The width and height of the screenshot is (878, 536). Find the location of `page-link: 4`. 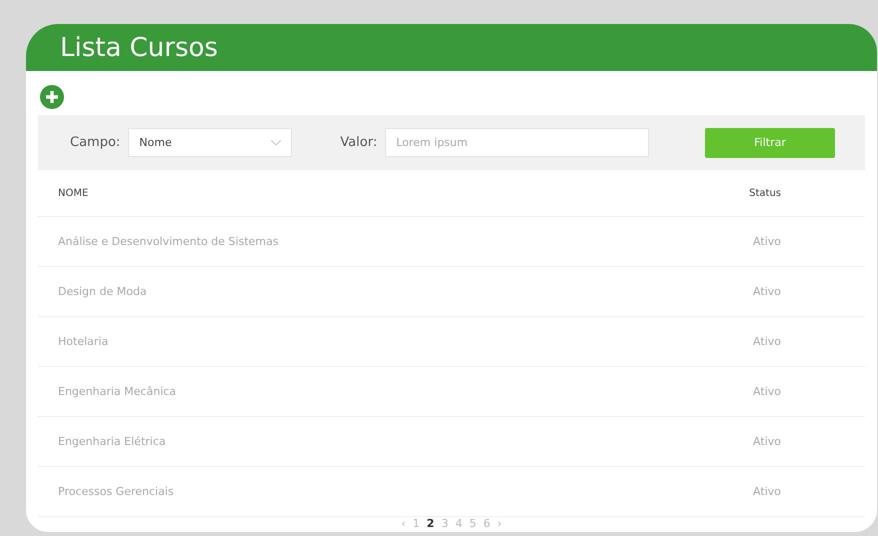

page-link: 4 is located at coordinates (458, 523).